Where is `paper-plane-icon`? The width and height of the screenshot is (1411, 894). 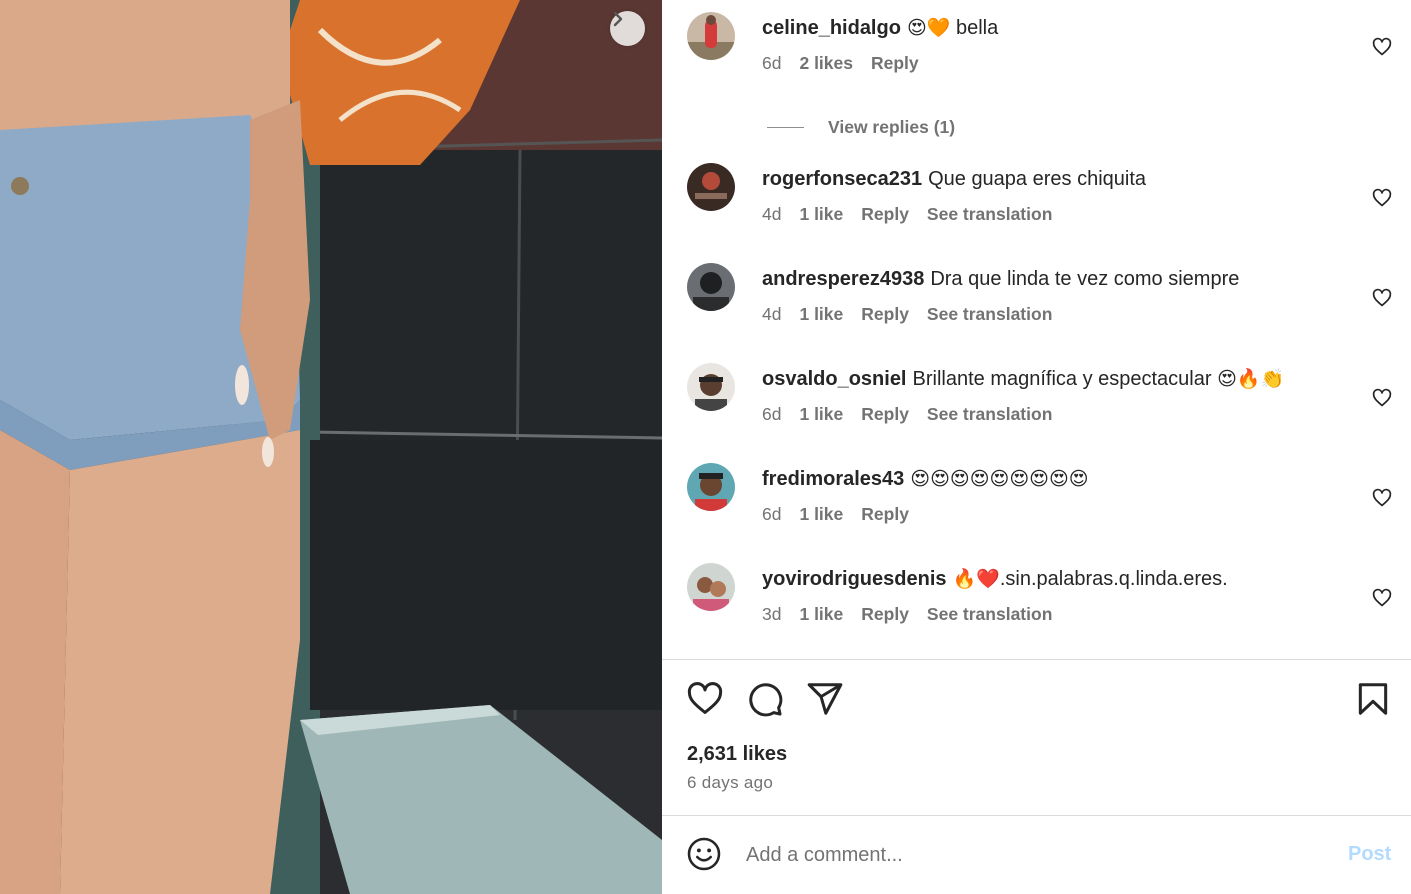 paper-plane-icon is located at coordinates (825, 699).